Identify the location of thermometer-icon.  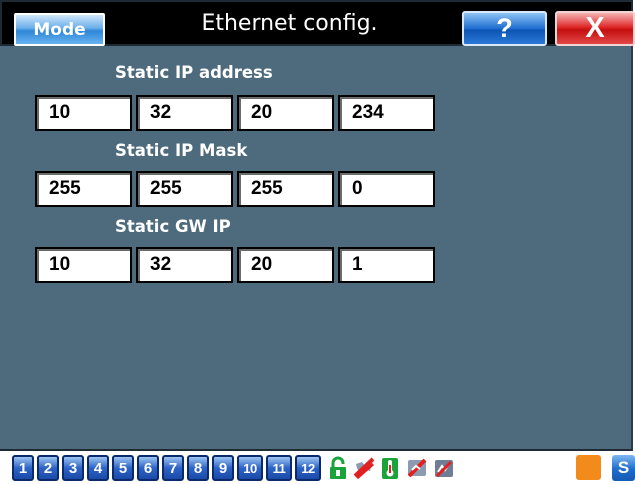
(390, 468).